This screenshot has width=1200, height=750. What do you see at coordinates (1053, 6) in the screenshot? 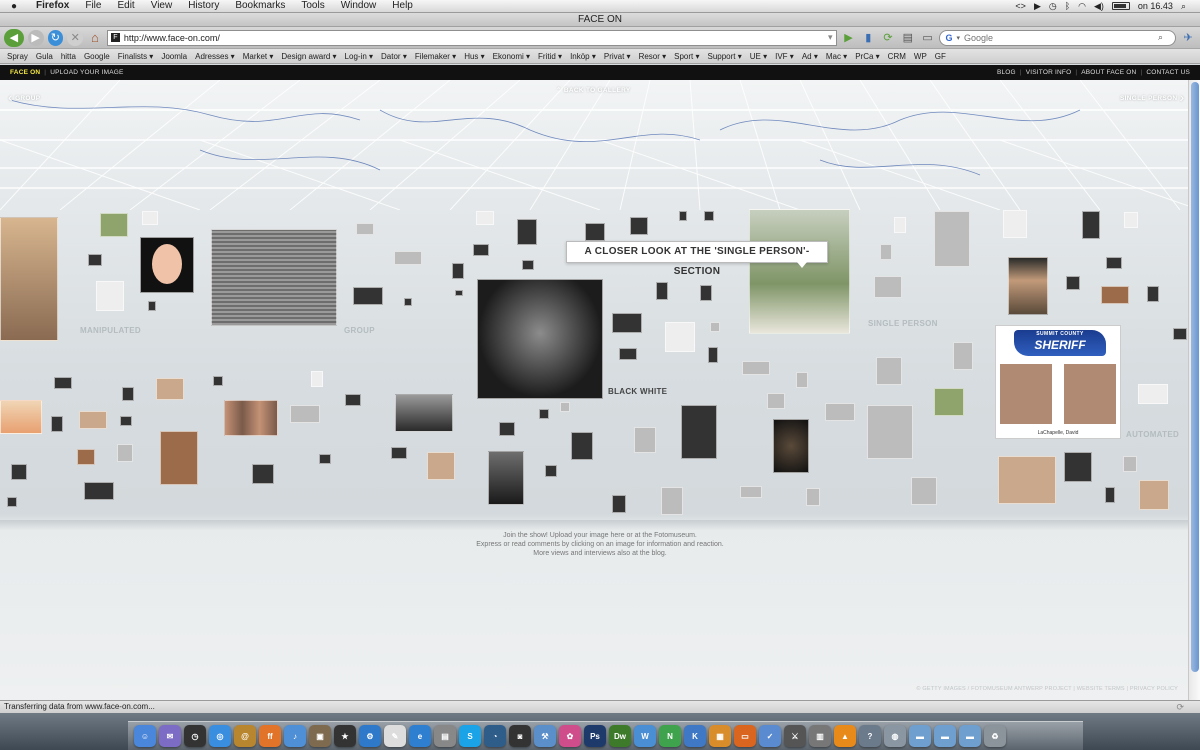
I see `timemachine-icon: ◷` at bounding box center [1053, 6].